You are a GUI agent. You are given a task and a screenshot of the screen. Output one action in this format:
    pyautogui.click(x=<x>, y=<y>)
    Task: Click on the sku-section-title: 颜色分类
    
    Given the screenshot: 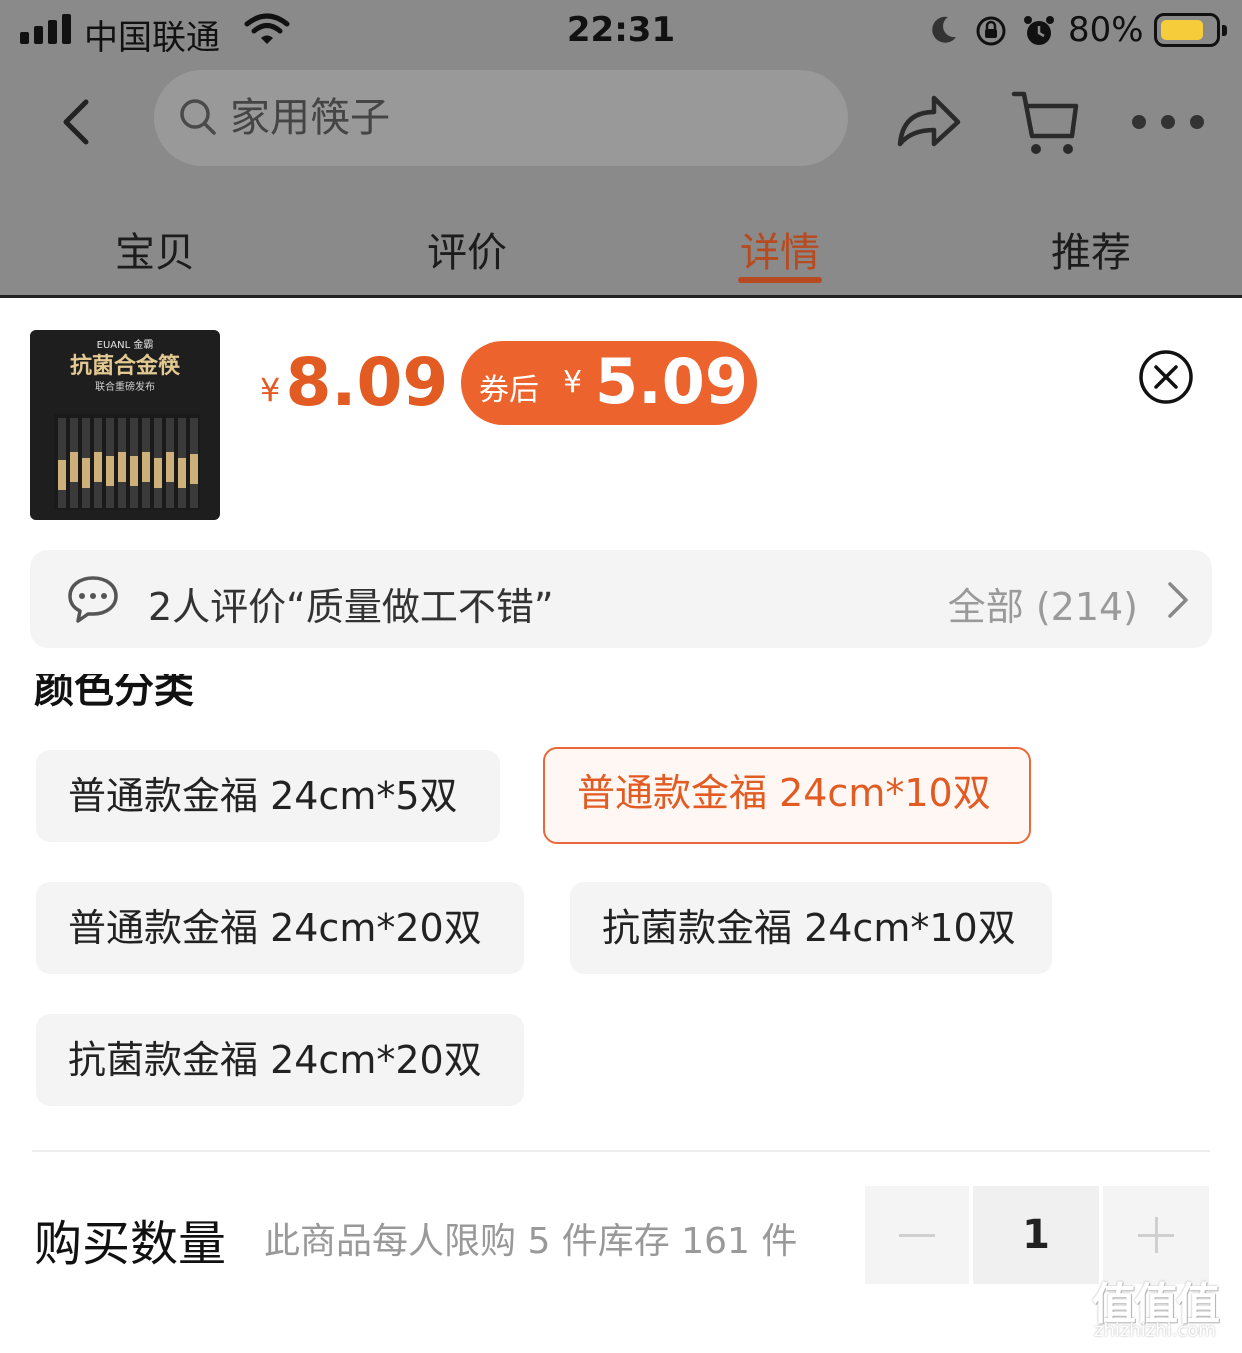 What is the action you would take?
    pyautogui.click(x=184, y=691)
    